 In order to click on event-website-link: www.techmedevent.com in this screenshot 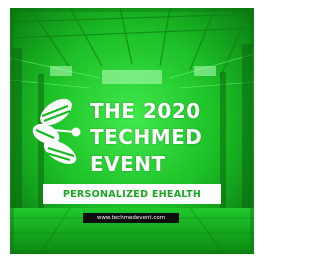, I will do `click(131, 218)`.